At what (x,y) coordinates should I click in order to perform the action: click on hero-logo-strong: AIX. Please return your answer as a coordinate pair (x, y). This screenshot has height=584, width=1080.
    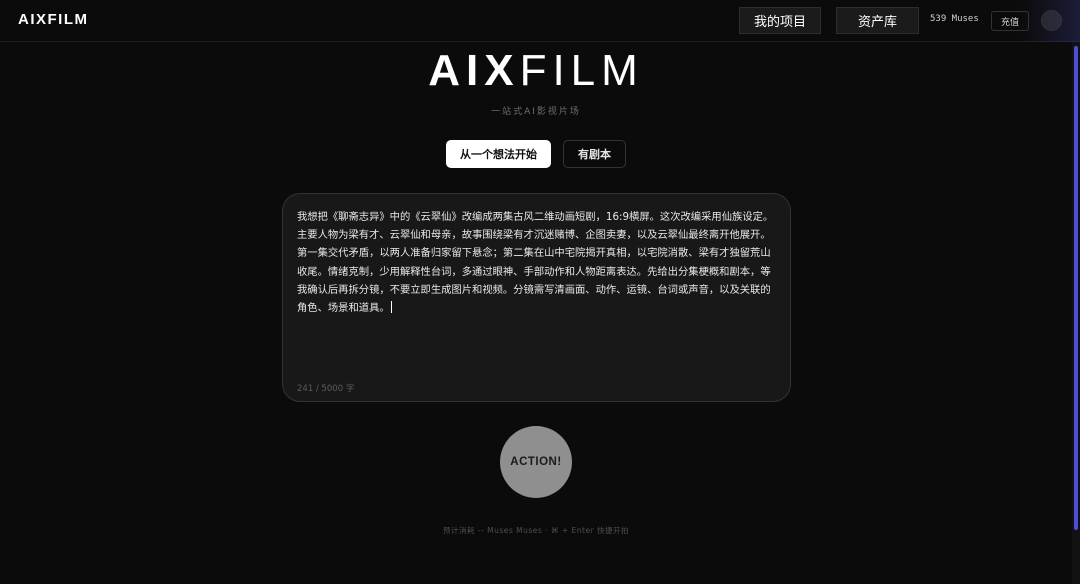
    Looking at the image, I should click on (474, 70).